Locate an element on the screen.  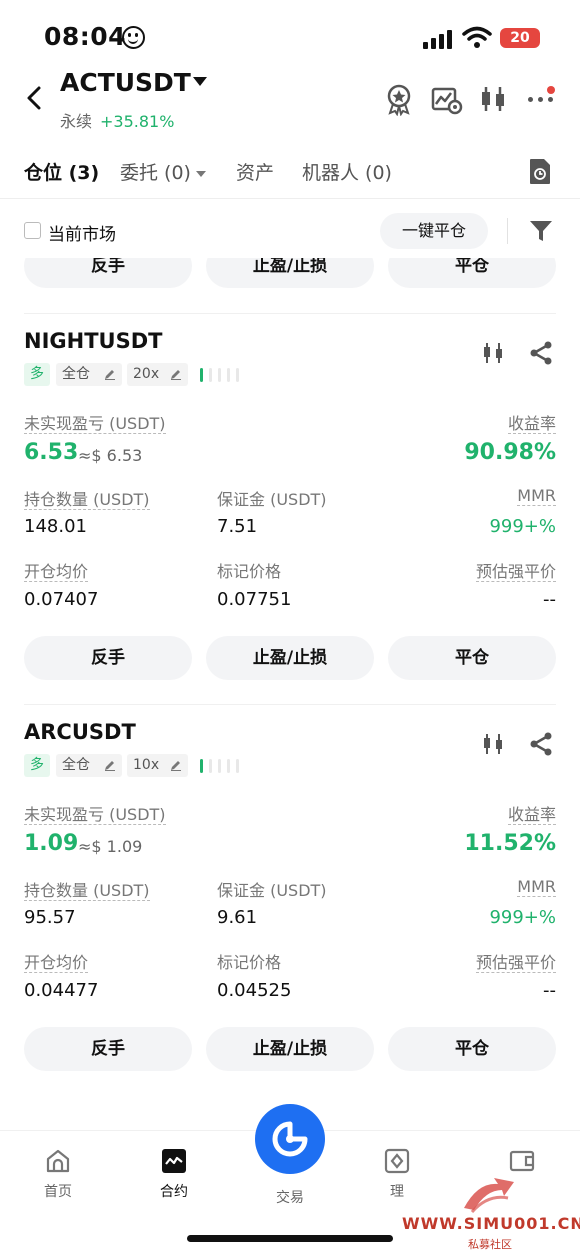
tabs-divider is located at coordinates (290, 198).